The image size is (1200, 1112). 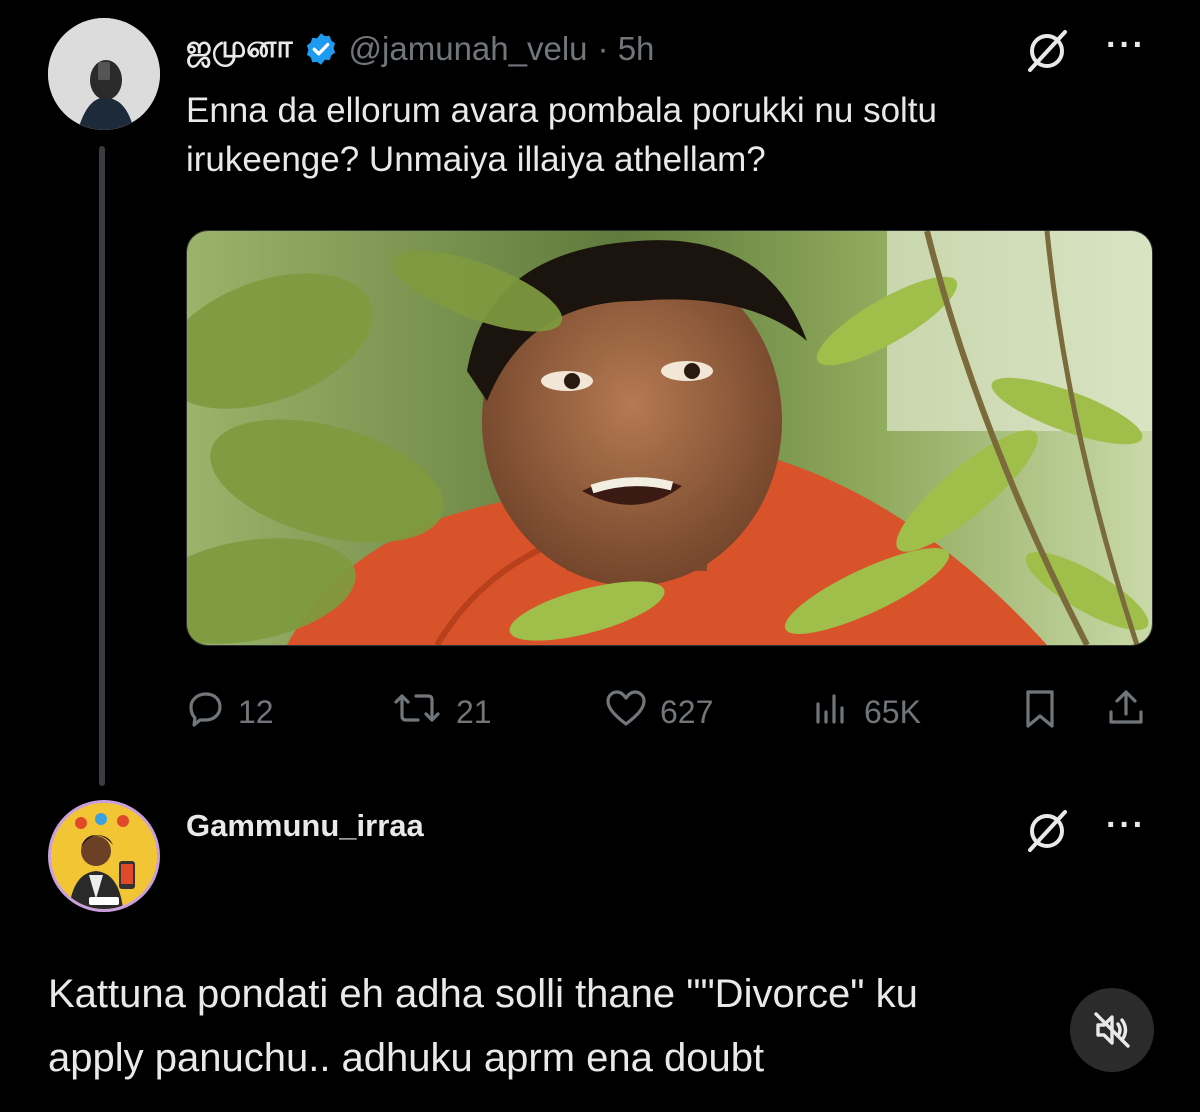 What do you see at coordinates (1112, 1030) in the screenshot?
I see `mute-icon` at bounding box center [1112, 1030].